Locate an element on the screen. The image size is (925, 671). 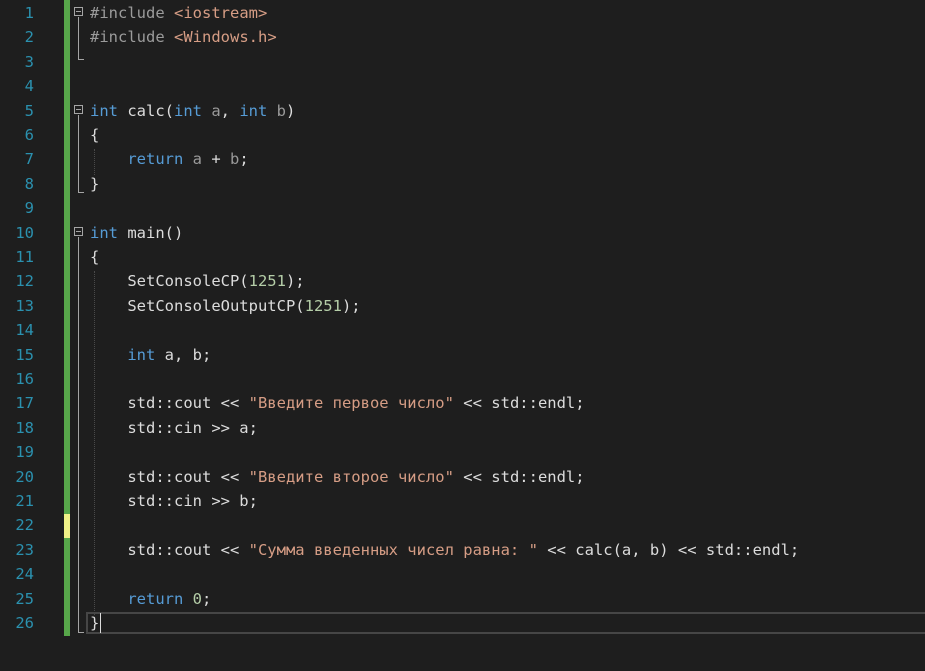
code-token: <Windows.h> is located at coordinates (225, 37).